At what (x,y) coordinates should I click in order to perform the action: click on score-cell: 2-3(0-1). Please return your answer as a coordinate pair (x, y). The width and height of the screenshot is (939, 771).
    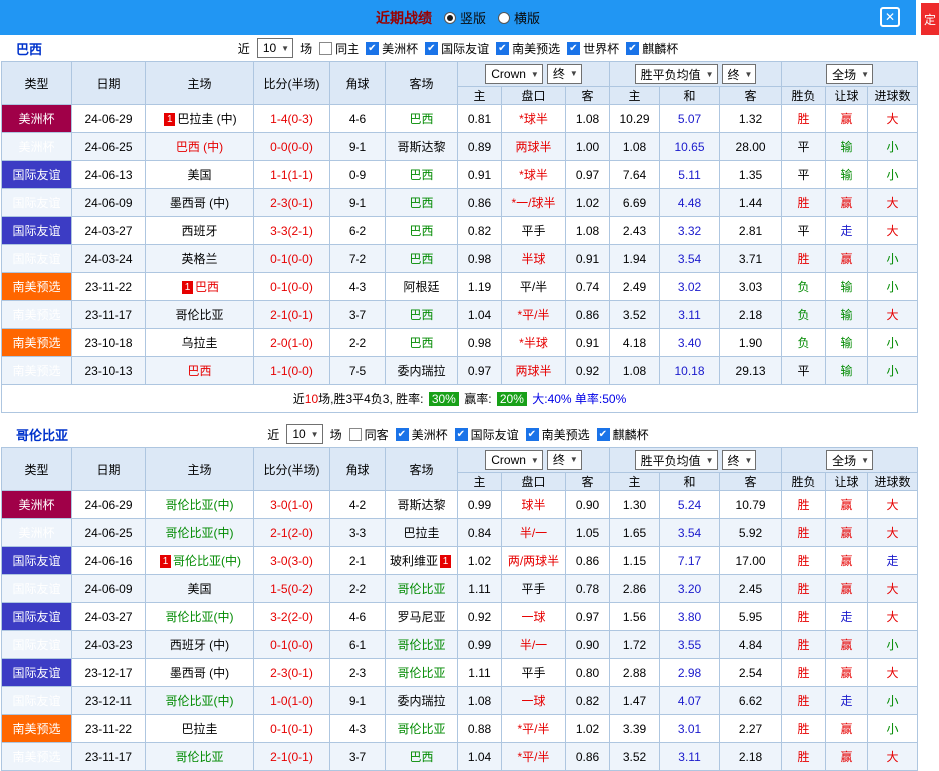
    Looking at the image, I should click on (291, 202).